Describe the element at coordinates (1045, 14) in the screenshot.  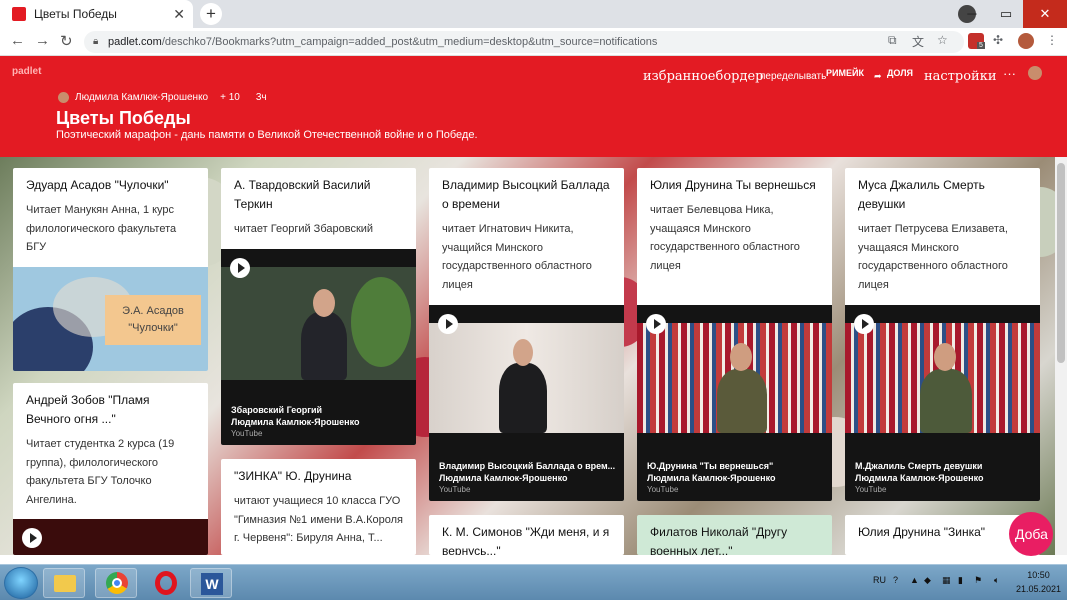
I see `close-window-button: ✕` at that location.